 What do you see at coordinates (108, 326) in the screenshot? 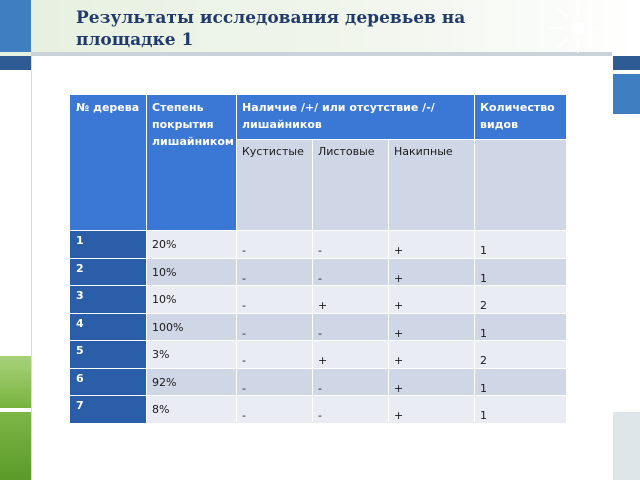
I see `cell-tree-number: 4` at bounding box center [108, 326].